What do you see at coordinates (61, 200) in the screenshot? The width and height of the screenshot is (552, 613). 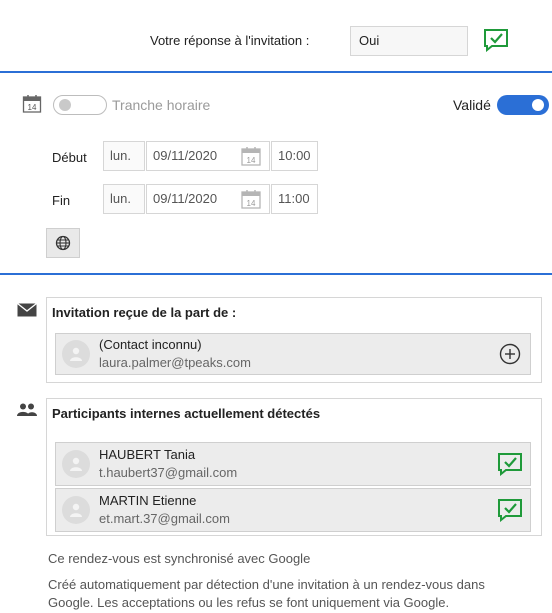 I see `end-label: Fin` at bounding box center [61, 200].